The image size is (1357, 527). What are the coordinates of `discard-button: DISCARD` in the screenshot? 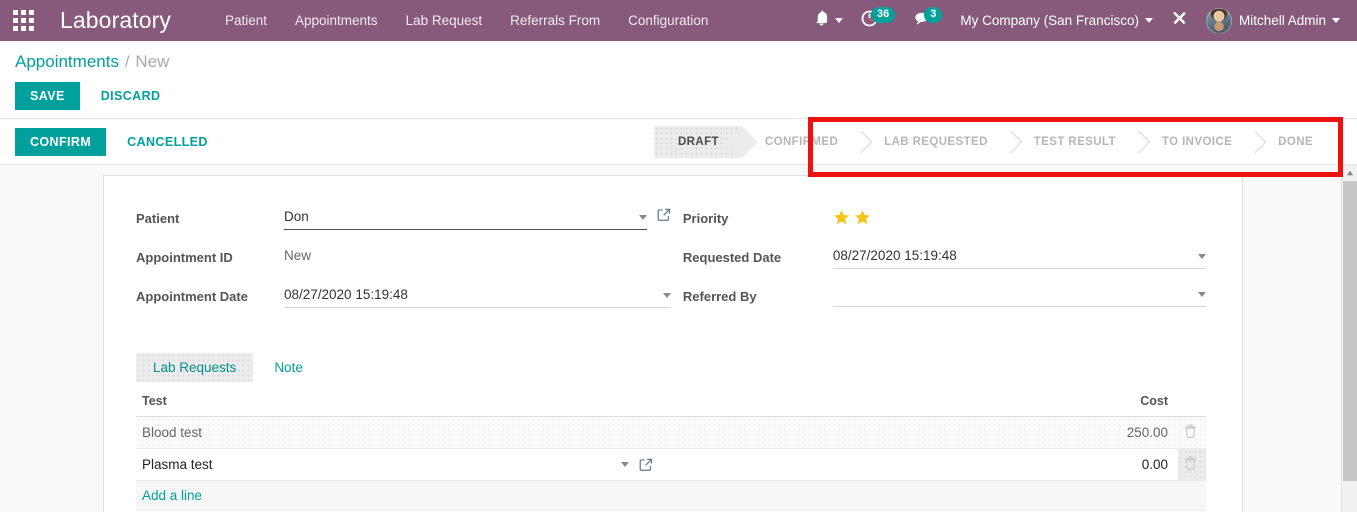 It's located at (131, 96).